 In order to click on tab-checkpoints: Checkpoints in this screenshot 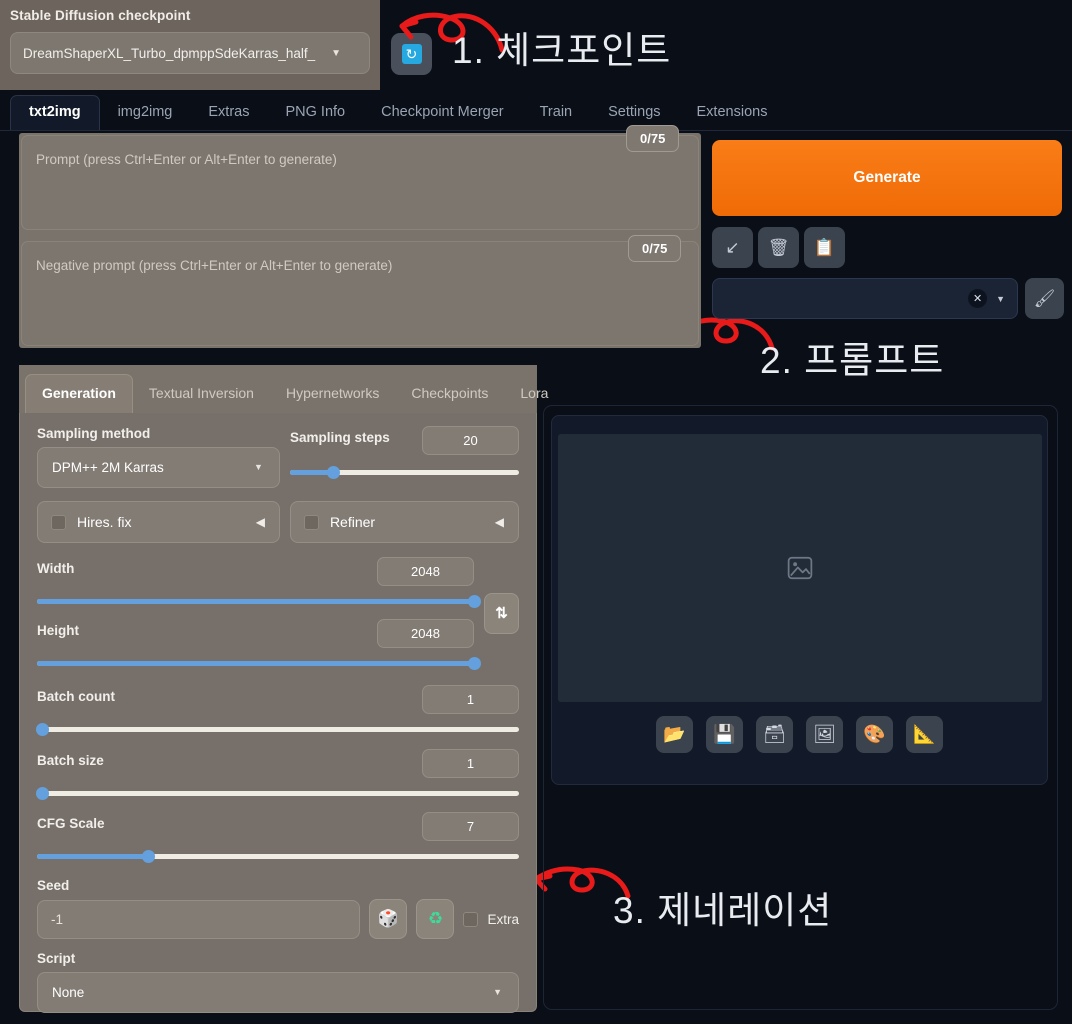, I will do `click(449, 394)`.